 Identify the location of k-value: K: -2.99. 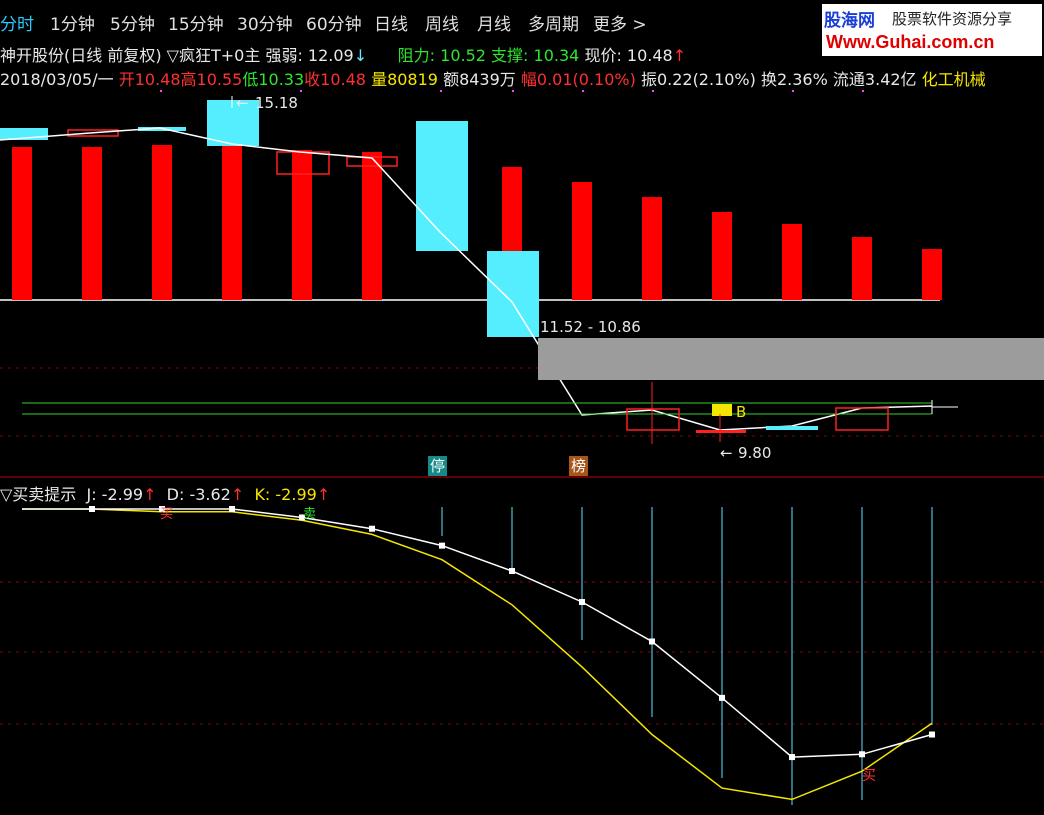
(285, 494).